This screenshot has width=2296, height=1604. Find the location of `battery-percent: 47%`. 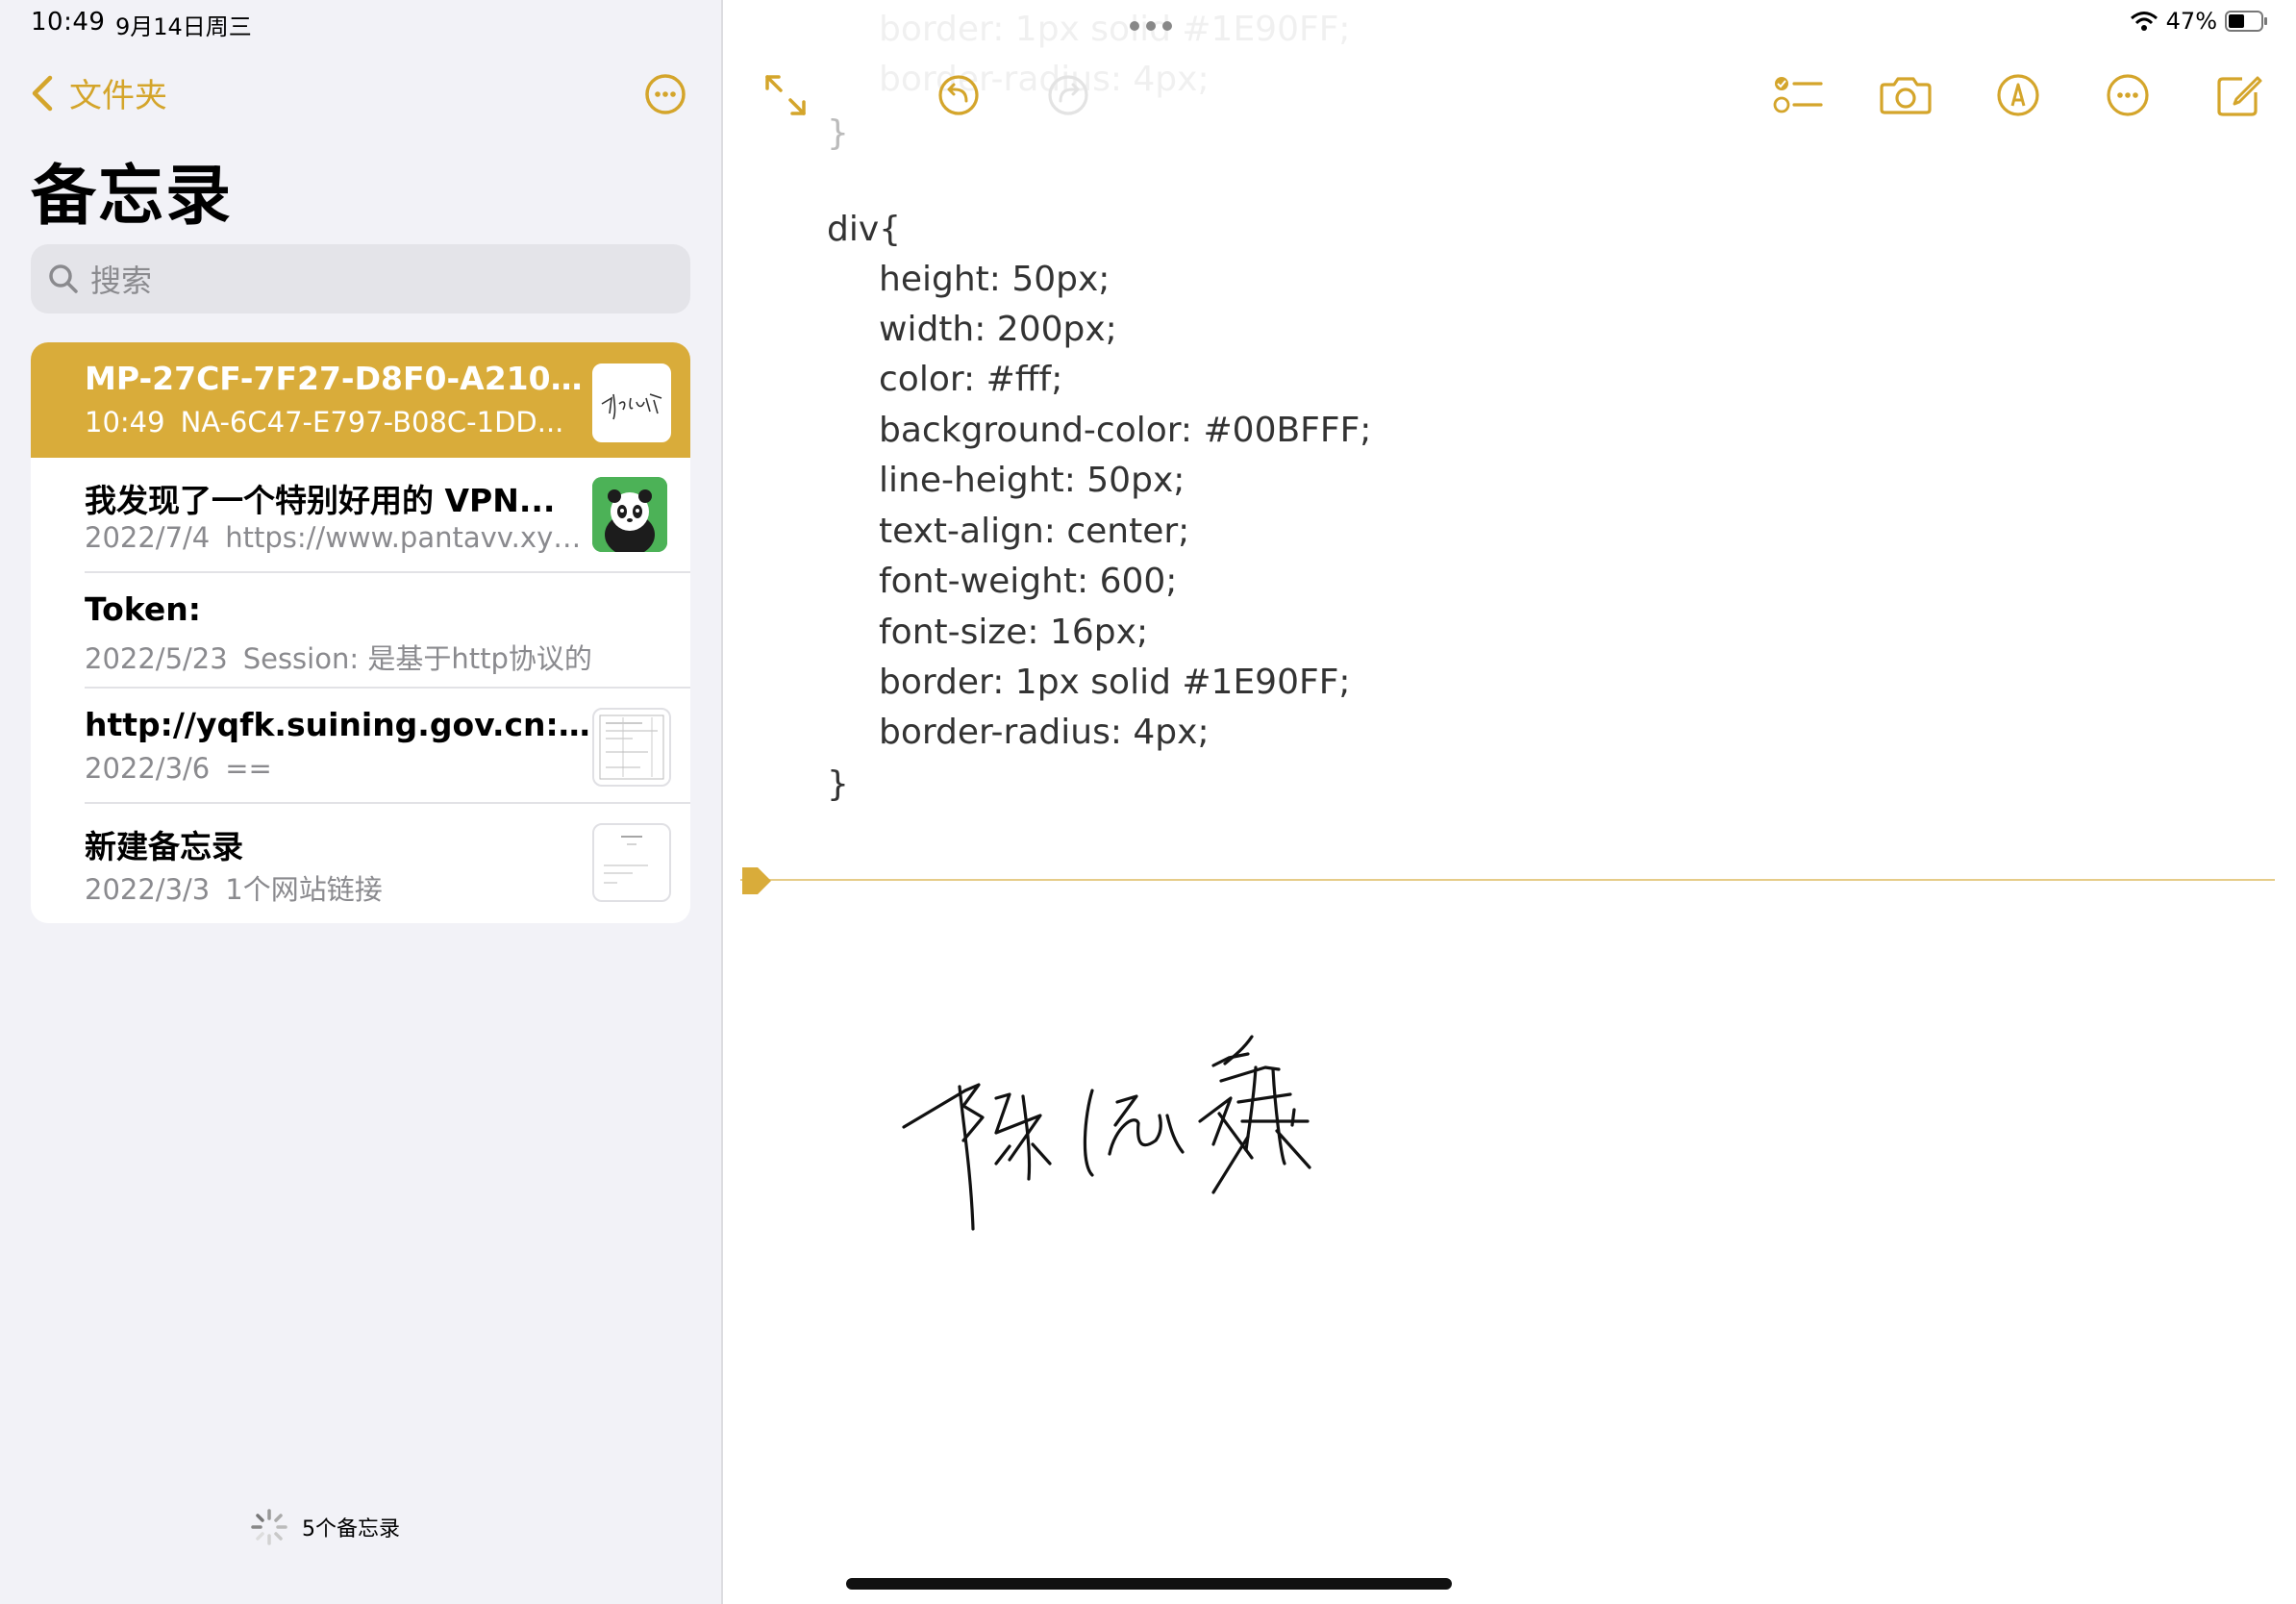

battery-percent: 47% is located at coordinates (2191, 21).